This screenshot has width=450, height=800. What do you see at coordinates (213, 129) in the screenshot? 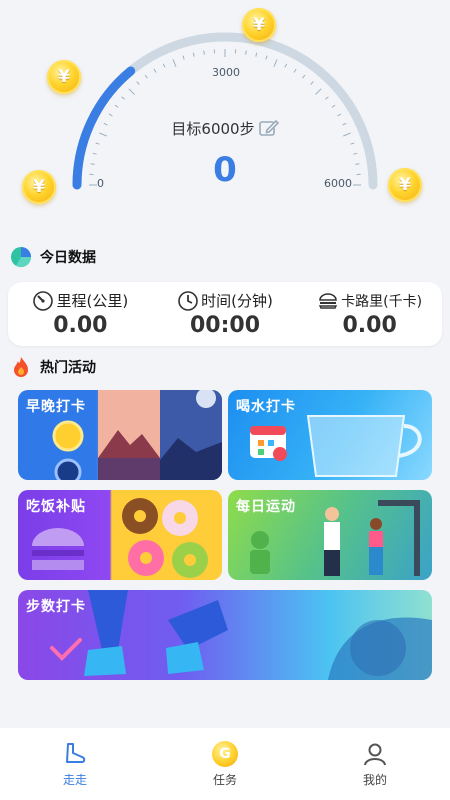
I see `goal-text: 目标6000步` at bounding box center [213, 129].